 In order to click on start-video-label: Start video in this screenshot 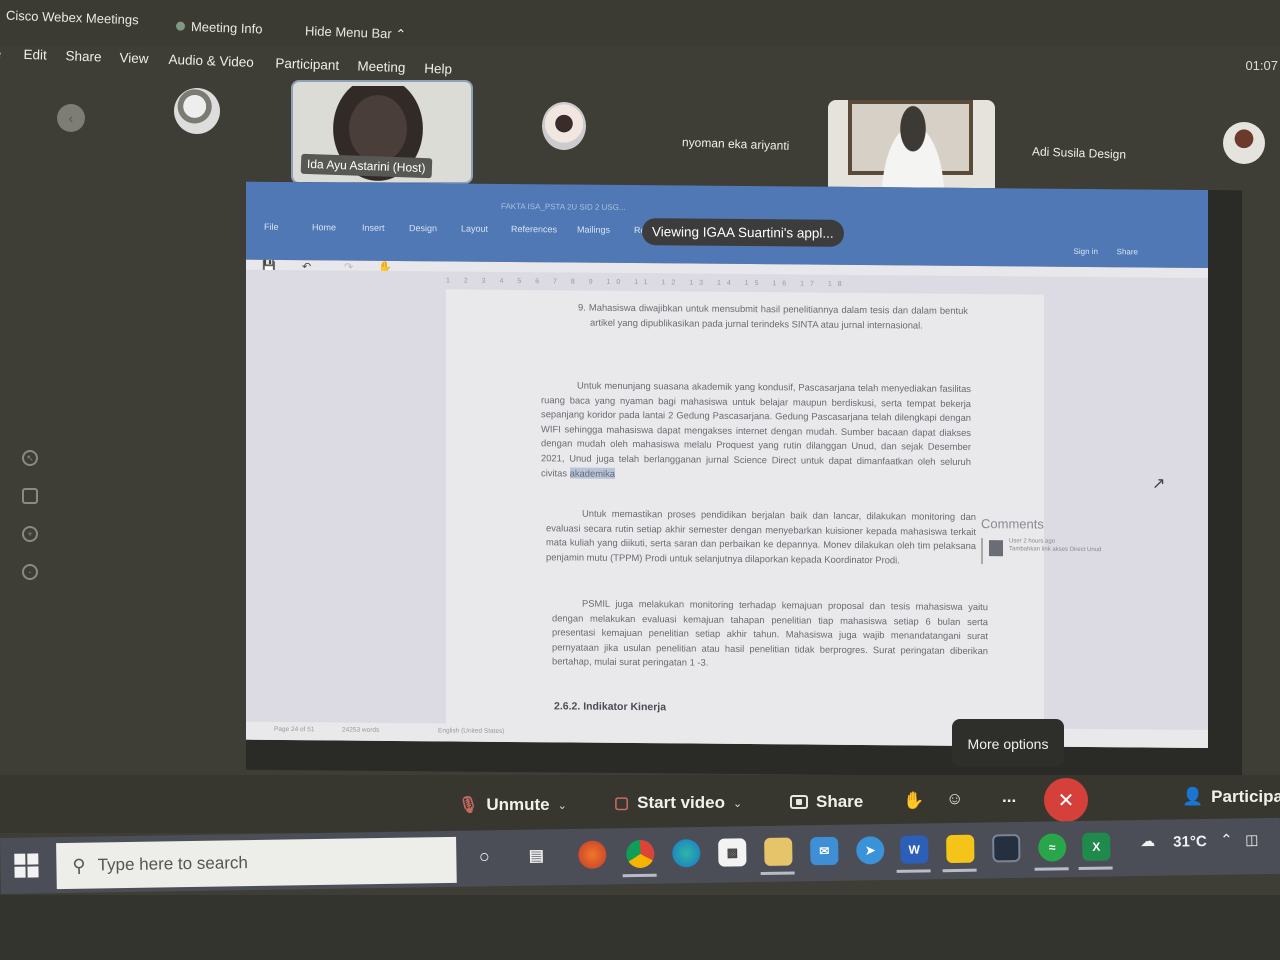, I will do `click(681, 802)`.